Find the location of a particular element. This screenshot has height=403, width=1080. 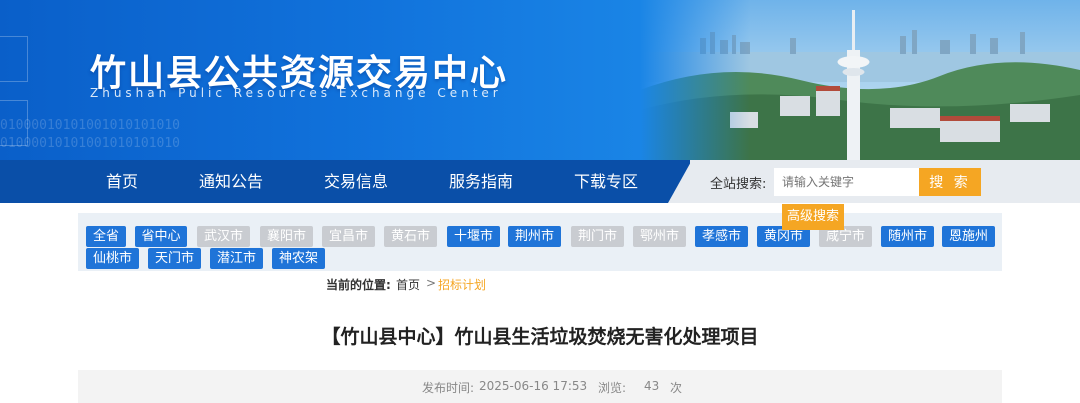

nav-item-trade-info: 交易信息 is located at coordinates (356, 181).